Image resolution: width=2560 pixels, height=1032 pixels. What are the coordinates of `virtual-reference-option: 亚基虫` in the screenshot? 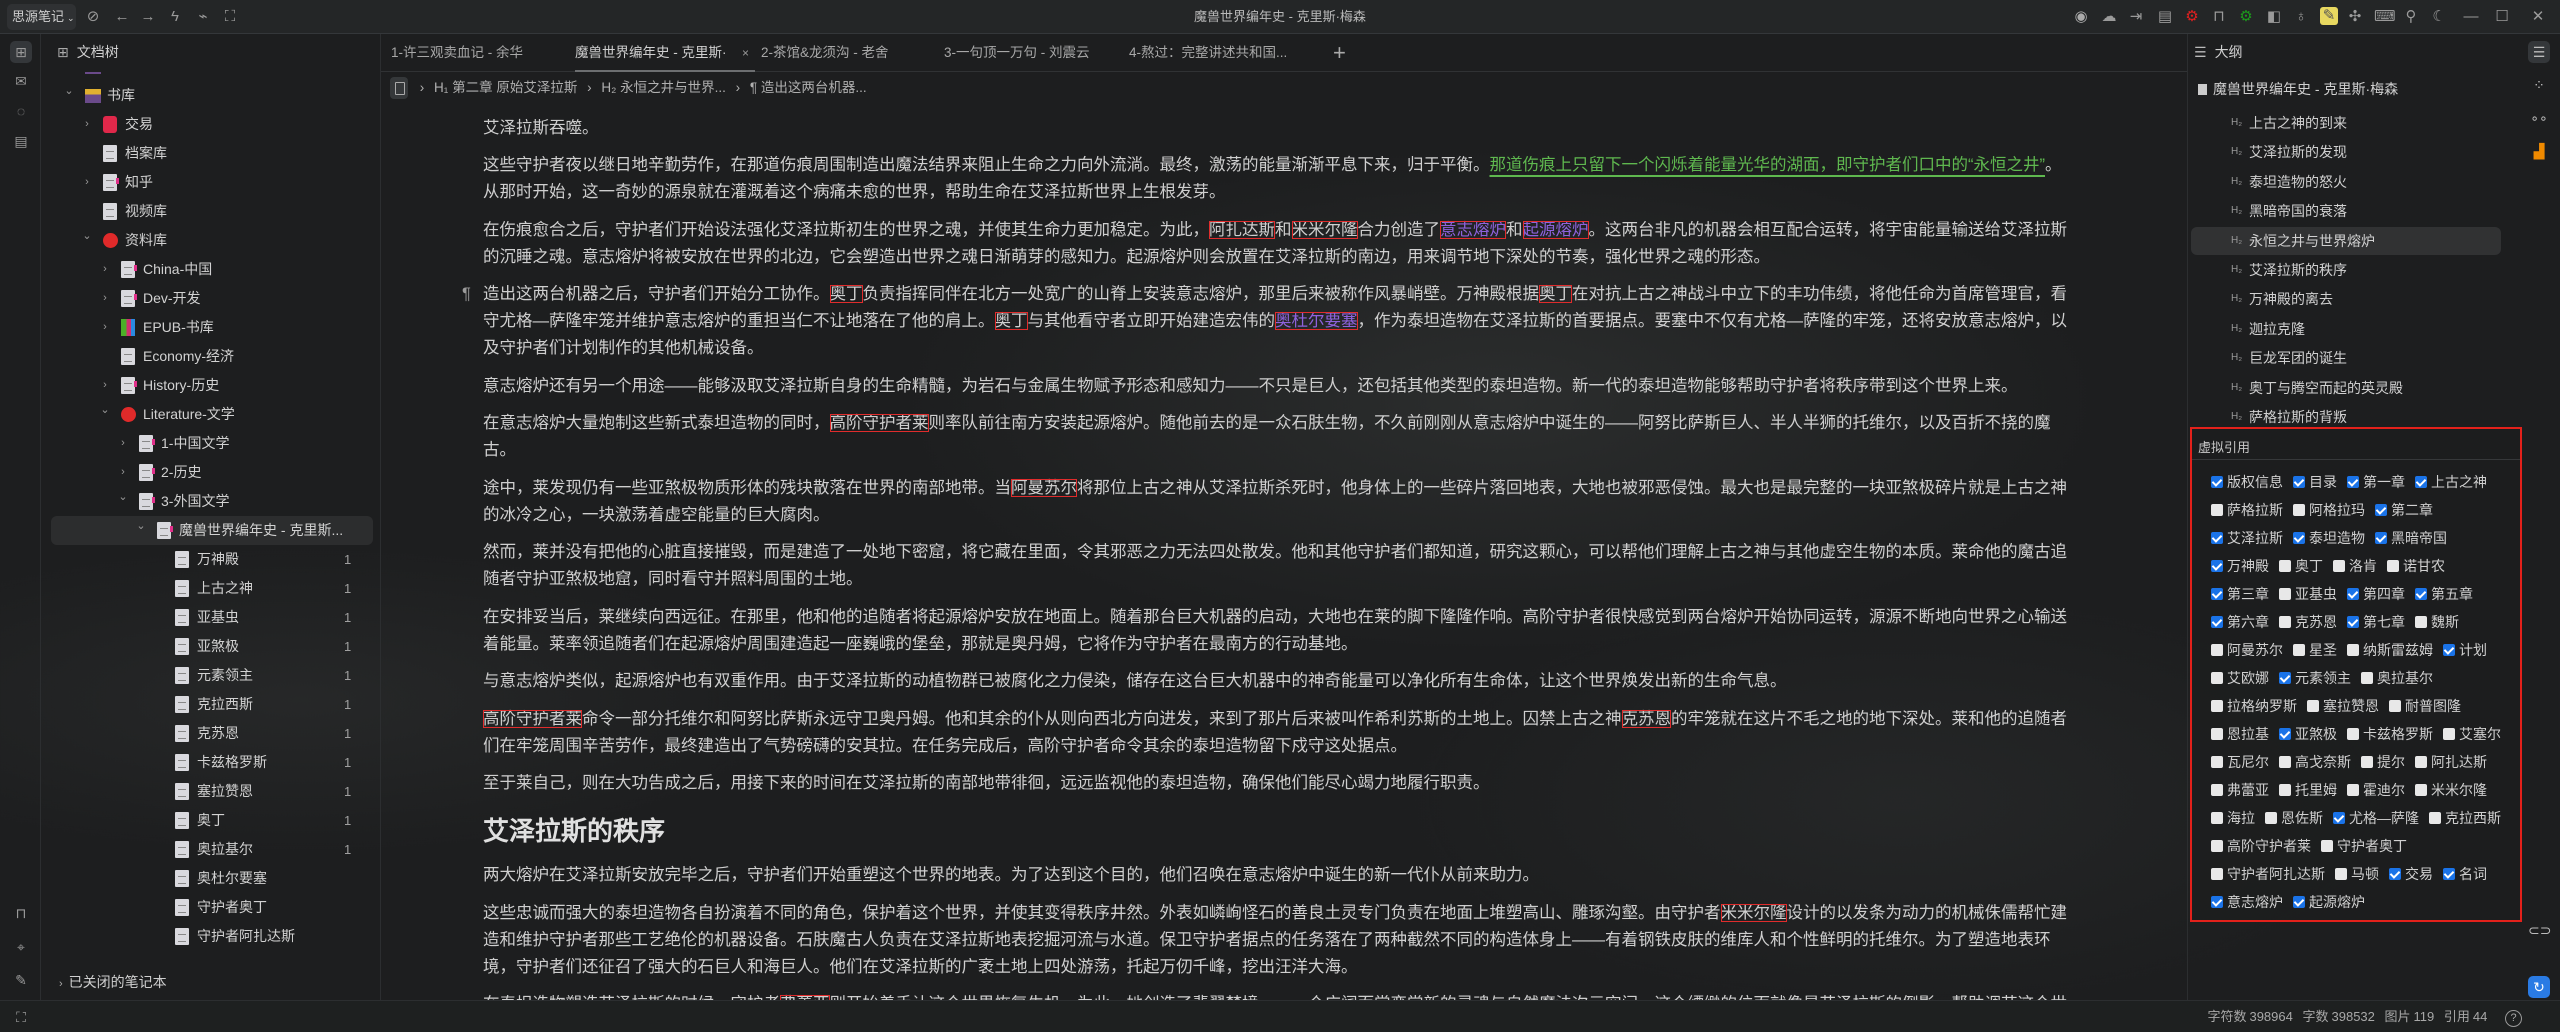 It's located at (2308, 594).